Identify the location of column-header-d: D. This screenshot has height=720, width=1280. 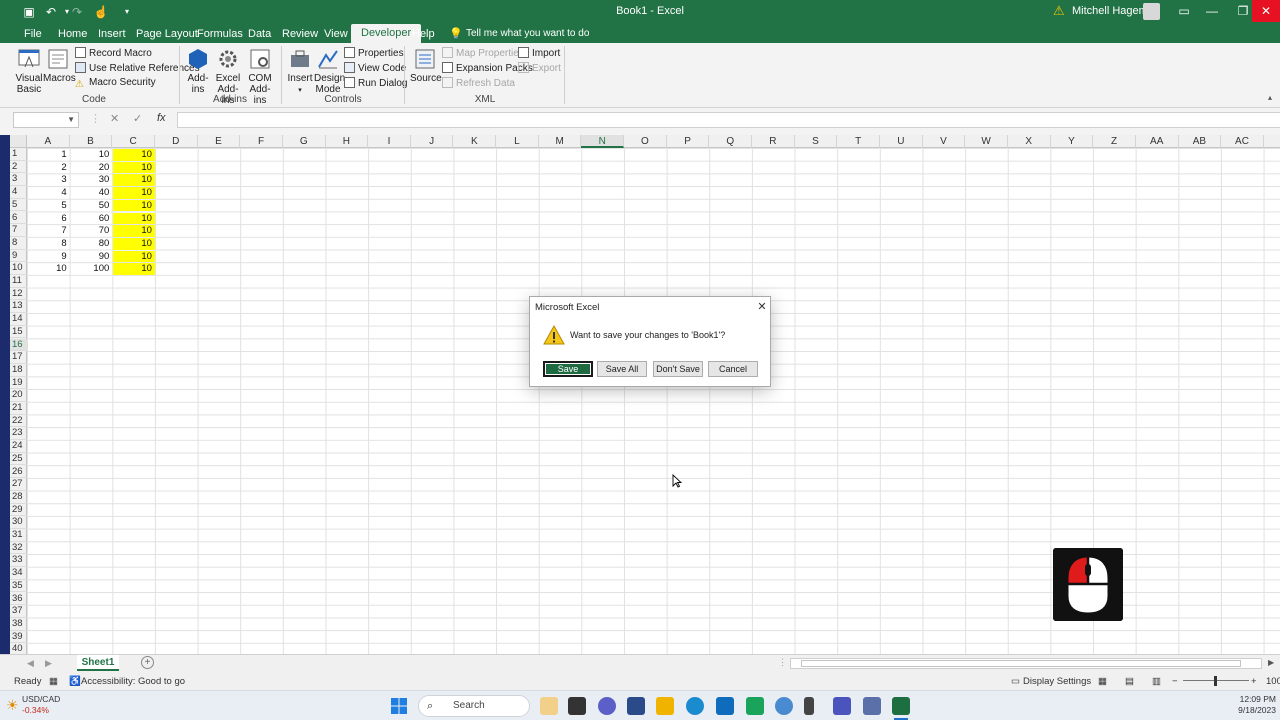
(176, 141).